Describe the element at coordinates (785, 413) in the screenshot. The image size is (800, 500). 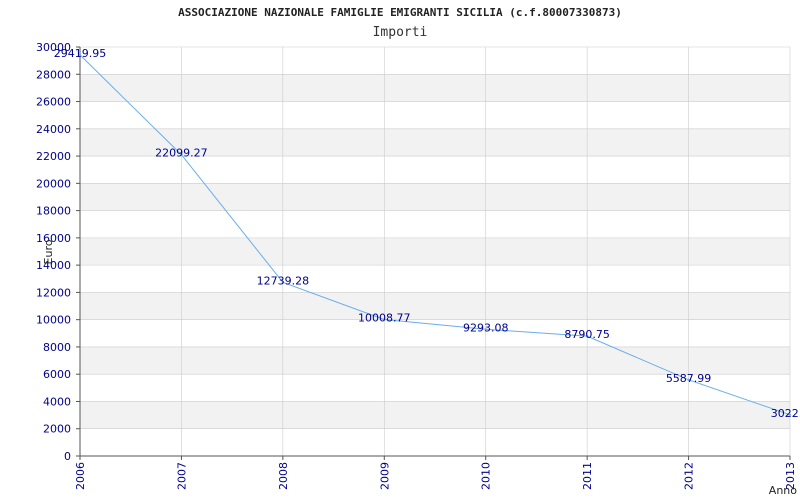
I see `data-label: 3022.8` at that location.